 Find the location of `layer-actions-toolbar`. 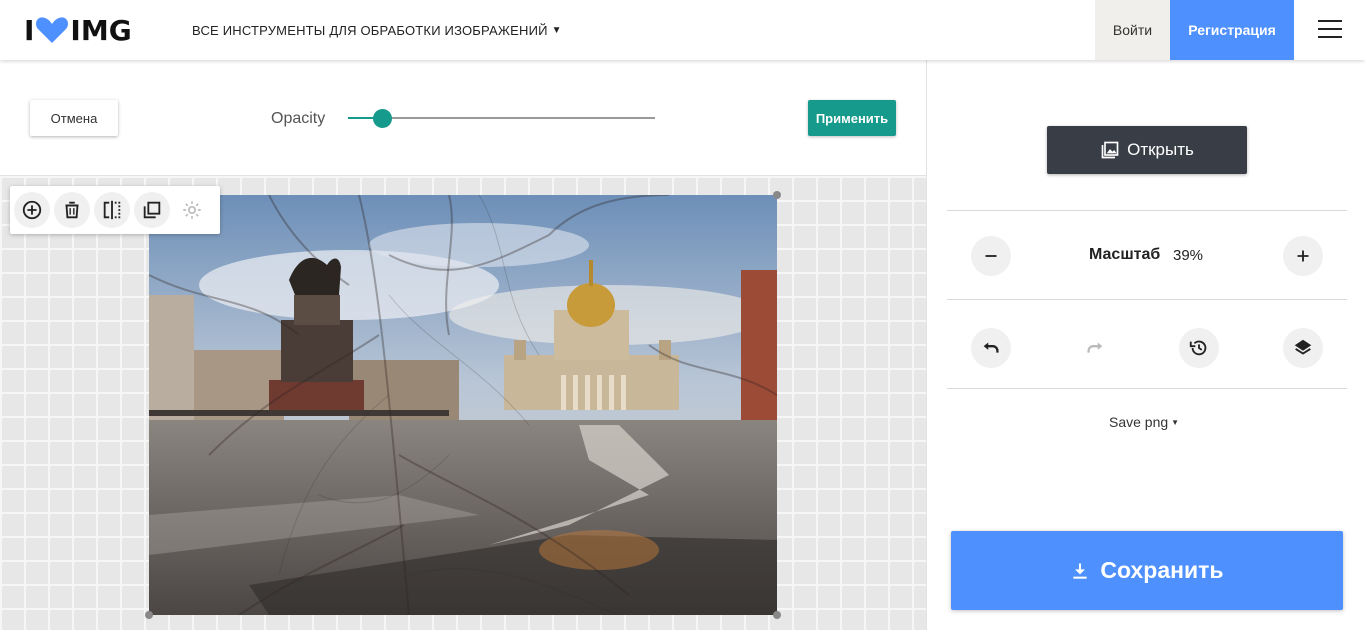

layer-actions-toolbar is located at coordinates (115, 210).